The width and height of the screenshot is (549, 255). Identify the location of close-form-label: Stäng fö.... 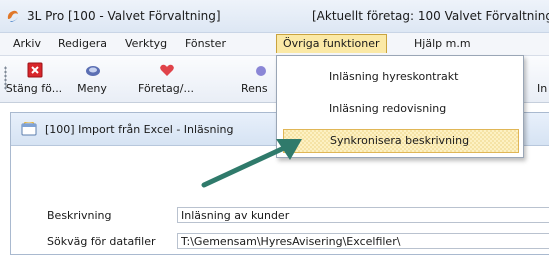
(34, 88).